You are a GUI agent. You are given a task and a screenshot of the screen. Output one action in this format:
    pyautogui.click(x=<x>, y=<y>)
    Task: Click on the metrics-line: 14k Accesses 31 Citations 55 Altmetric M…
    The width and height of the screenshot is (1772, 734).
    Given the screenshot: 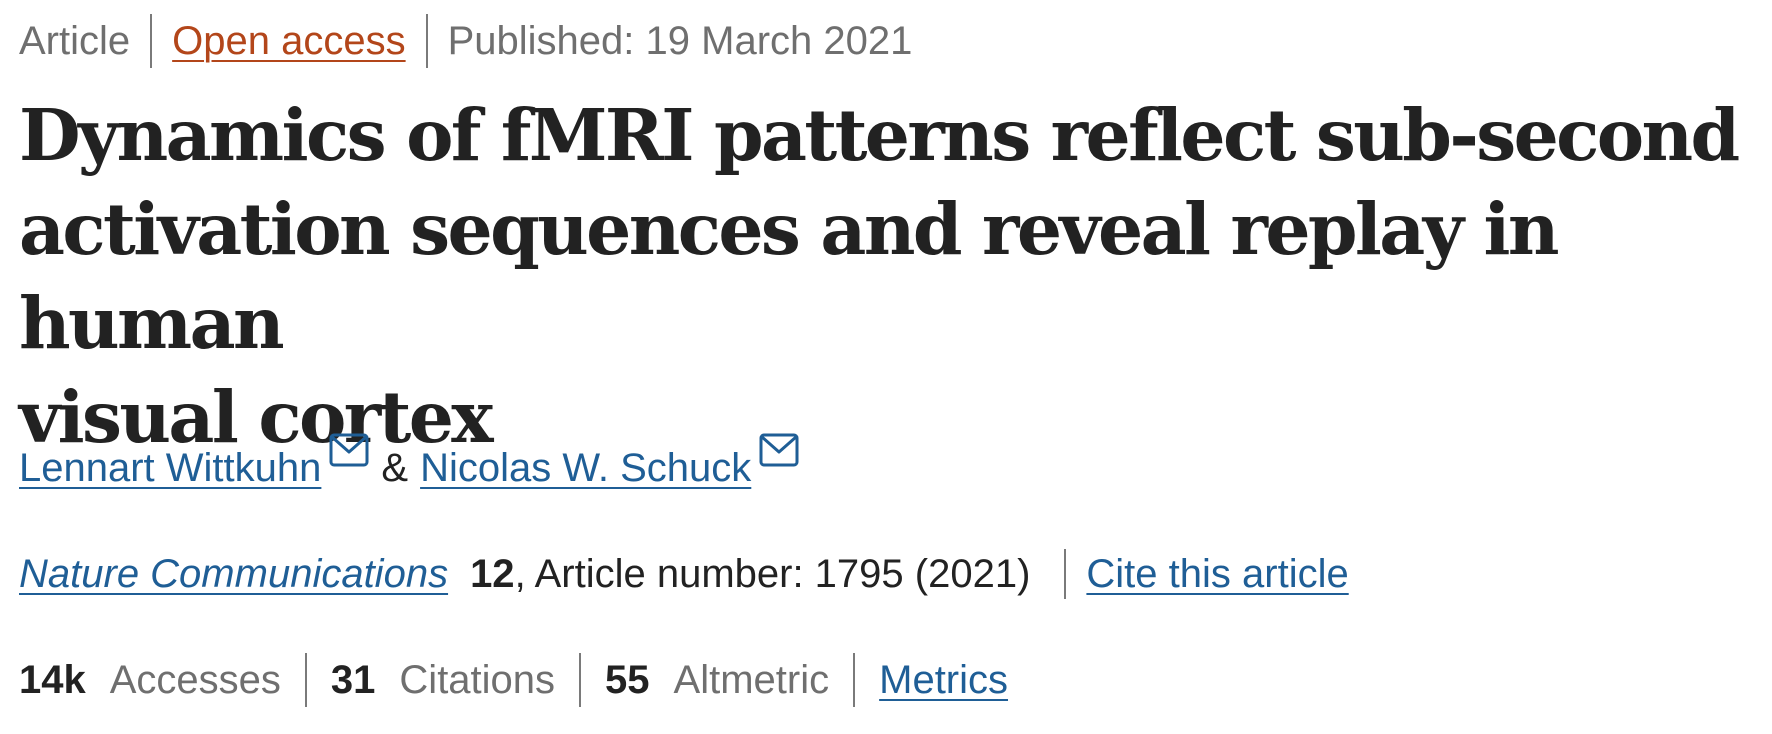 What is the action you would take?
    pyautogui.click(x=513, y=680)
    